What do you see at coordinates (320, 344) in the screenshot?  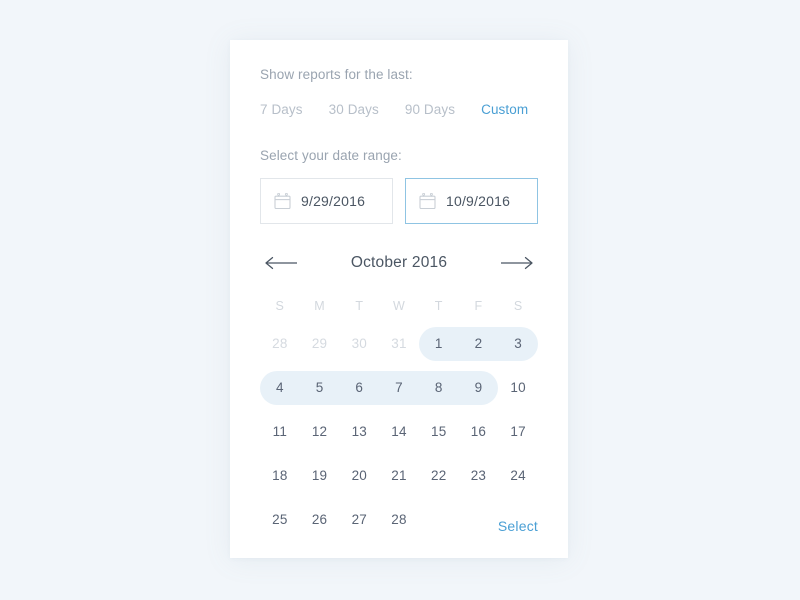 I see `calendar-day: 29` at bounding box center [320, 344].